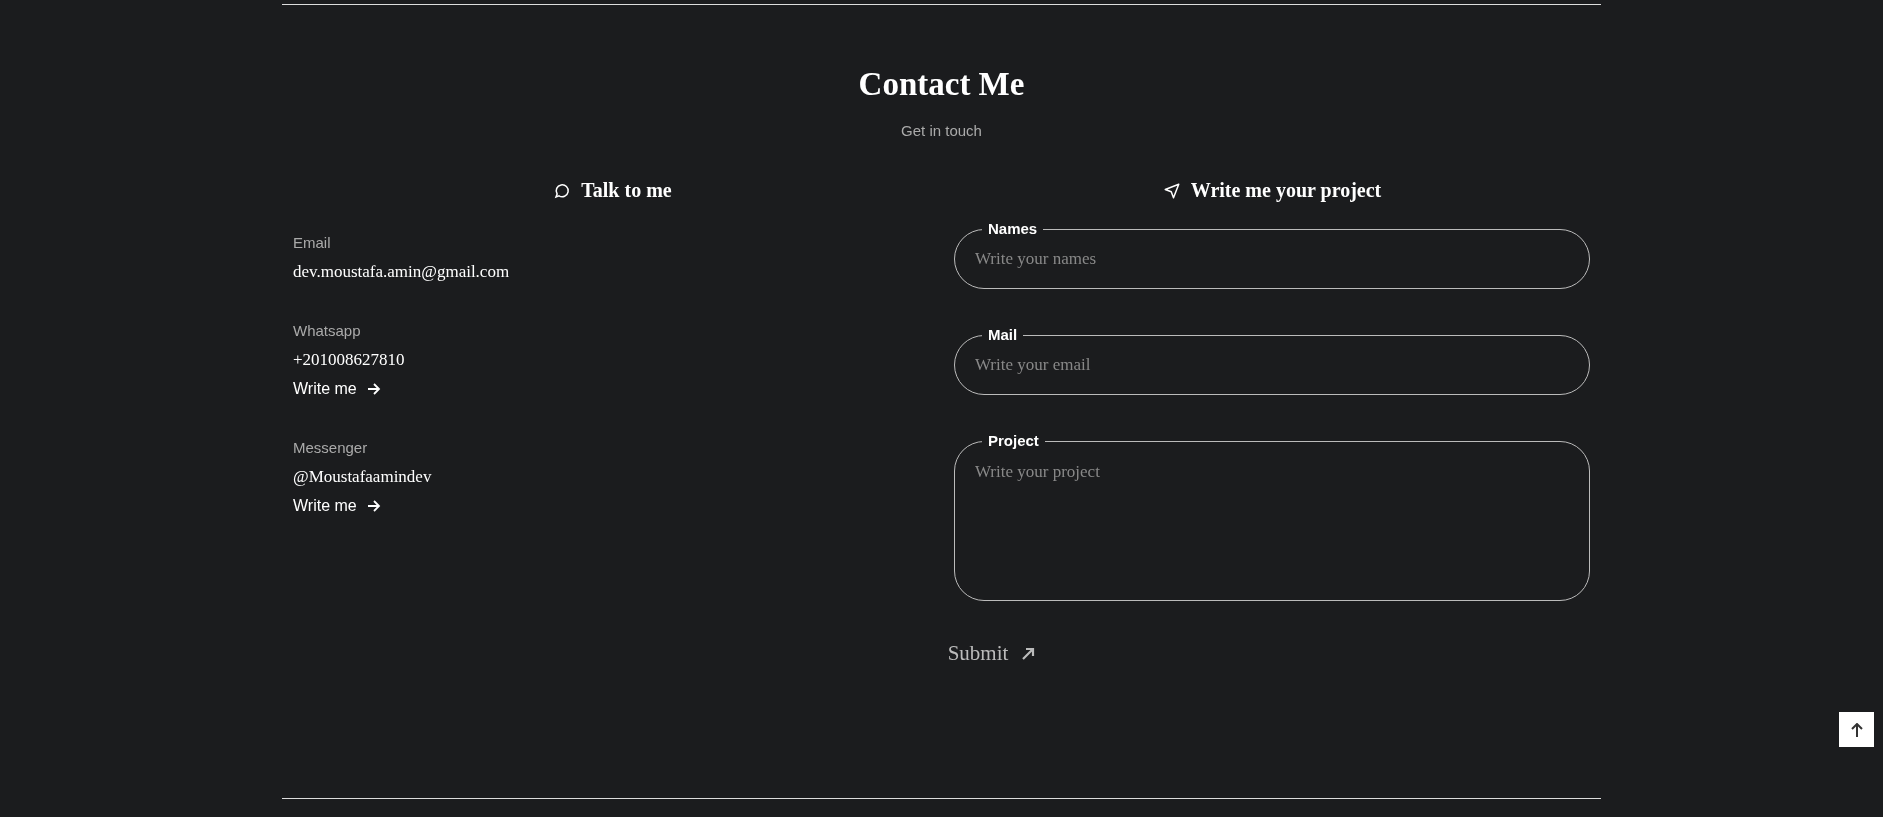 This screenshot has height=817, width=1883. What do you see at coordinates (626, 190) in the screenshot?
I see `column-heading: Talk to me` at bounding box center [626, 190].